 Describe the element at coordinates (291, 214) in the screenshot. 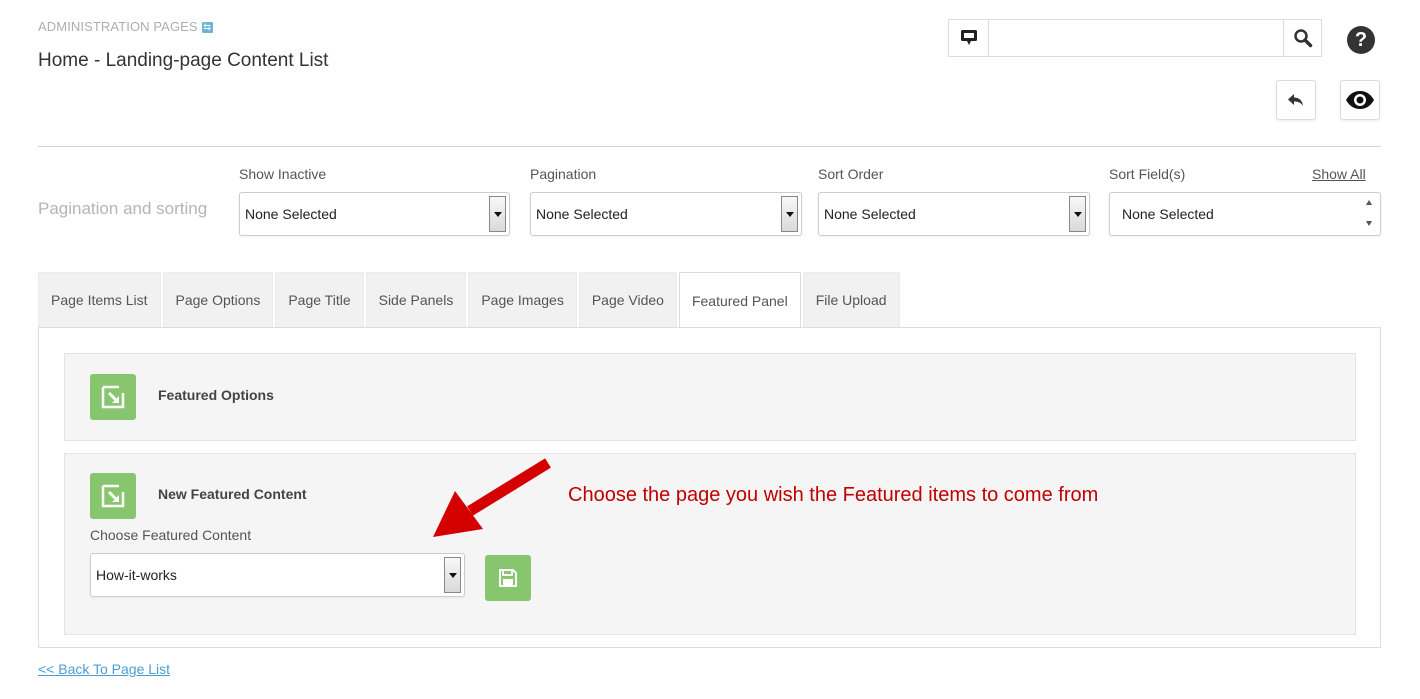

I see `show-inactive-value: None Selected` at that location.